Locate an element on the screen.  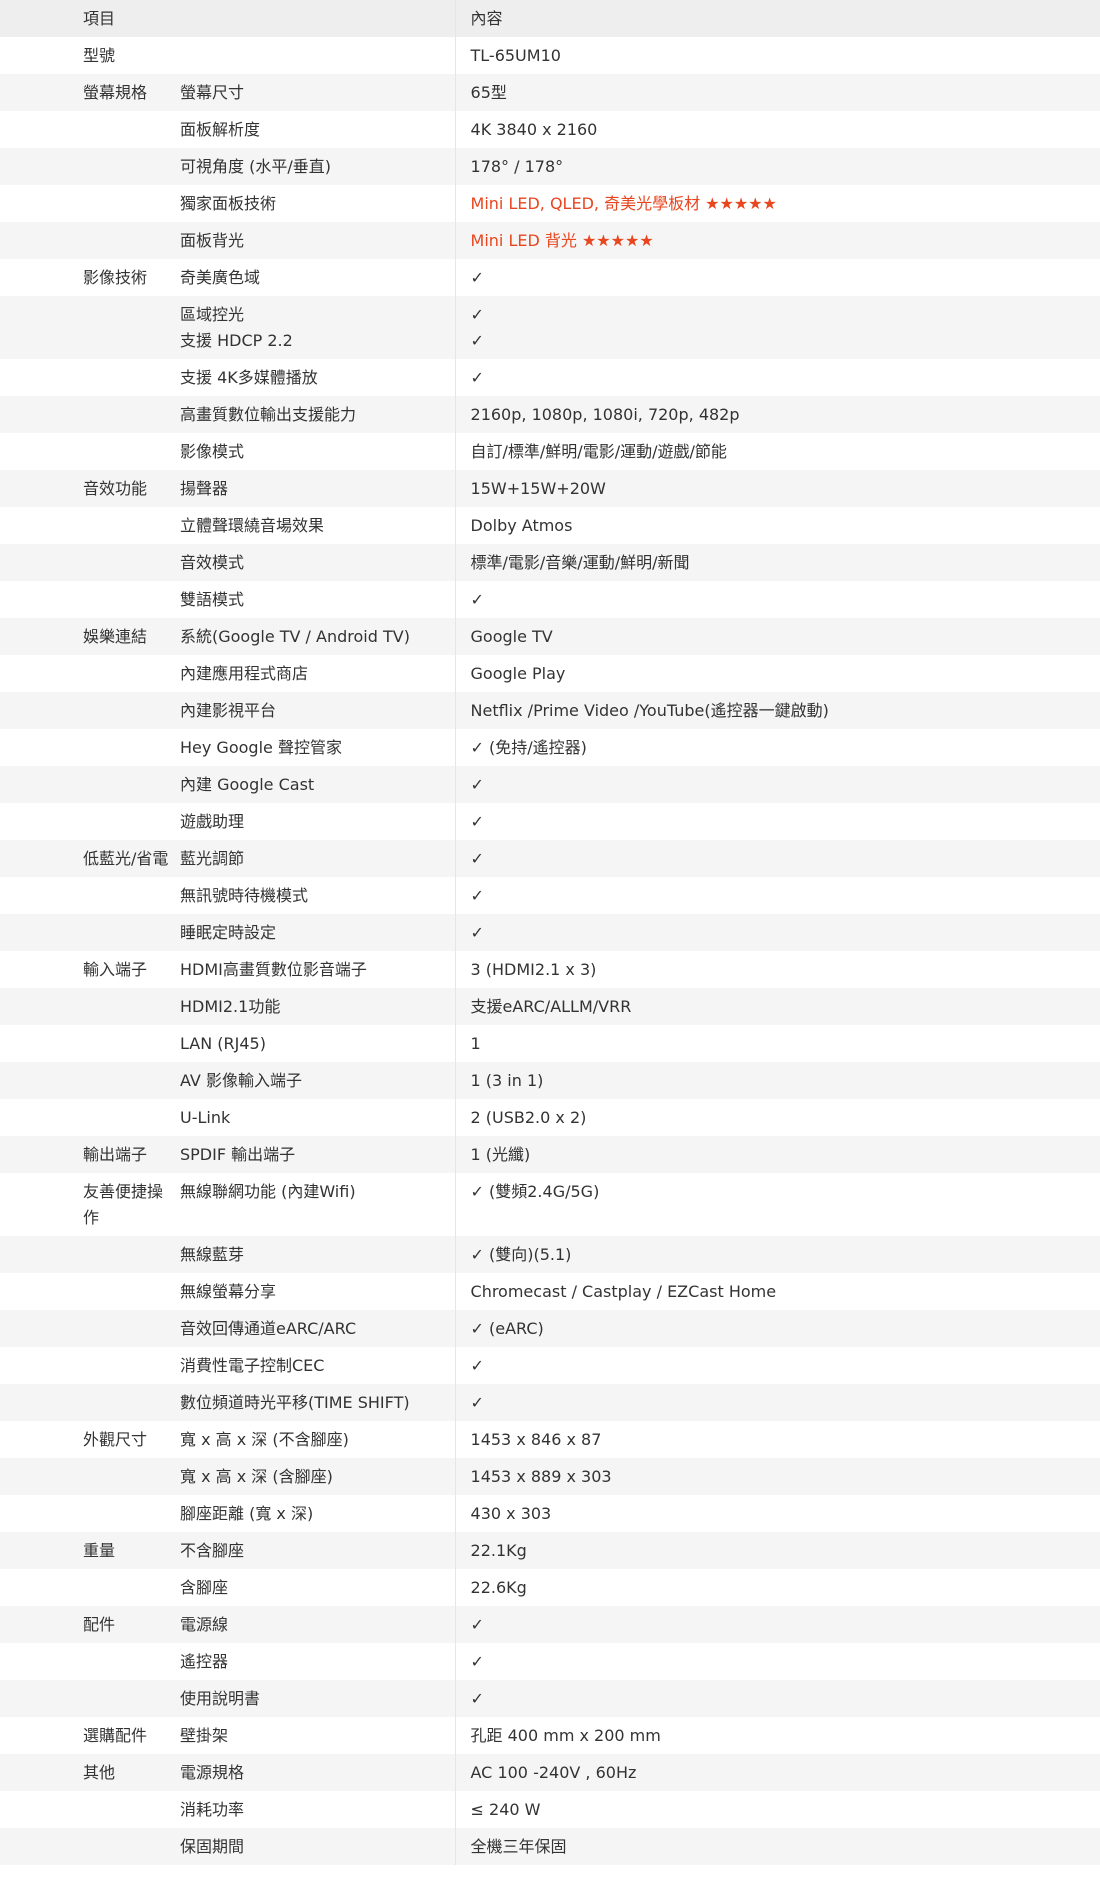
spec-value: 65型 is located at coordinates (777, 92).